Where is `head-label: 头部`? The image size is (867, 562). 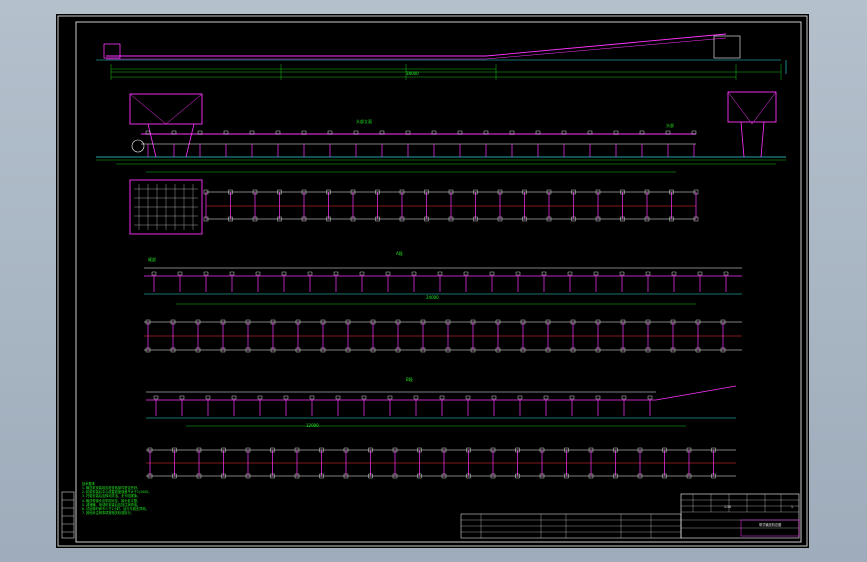 head-label: 头部 is located at coordinates (670, 125).